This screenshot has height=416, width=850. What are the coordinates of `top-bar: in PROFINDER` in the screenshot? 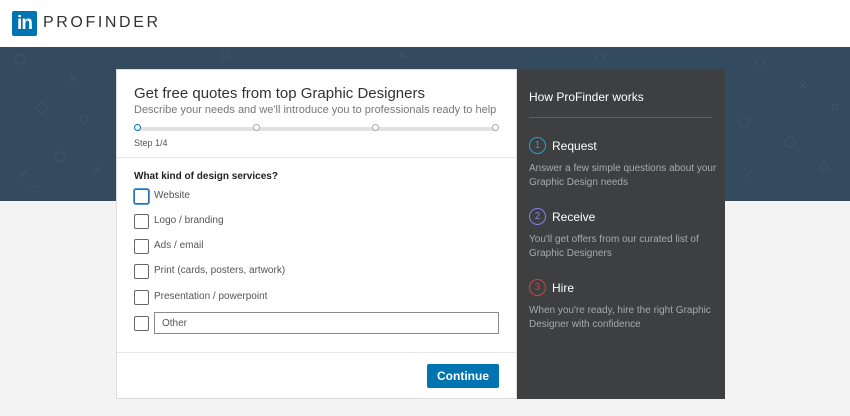 It's located at (425, 23).